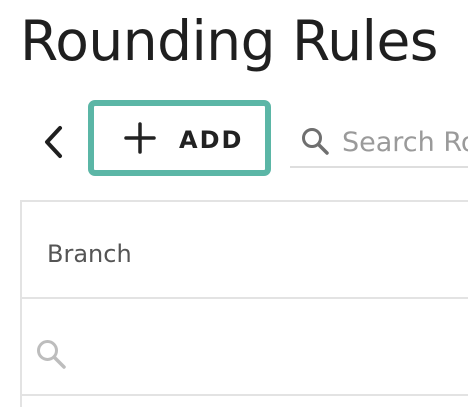 This screenshot has width=468, height=407. I want to click on back-button, so click(53, 142).